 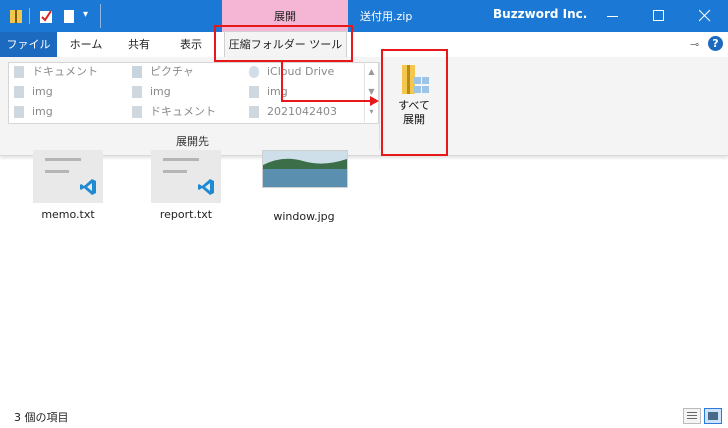 I want to click on group-label-extract-to: 展開先, so click(x=192, y=141).